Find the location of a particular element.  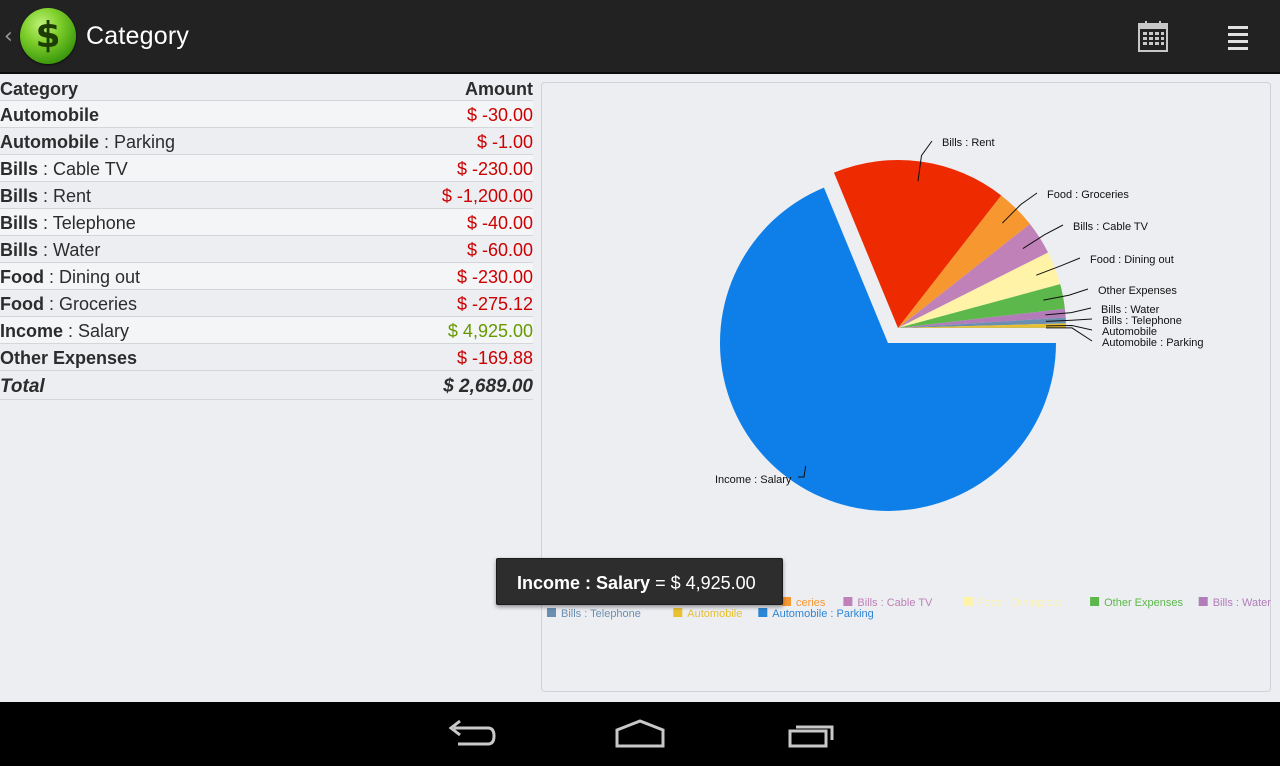

system-nav-bar is located at coordinates (640, 734).